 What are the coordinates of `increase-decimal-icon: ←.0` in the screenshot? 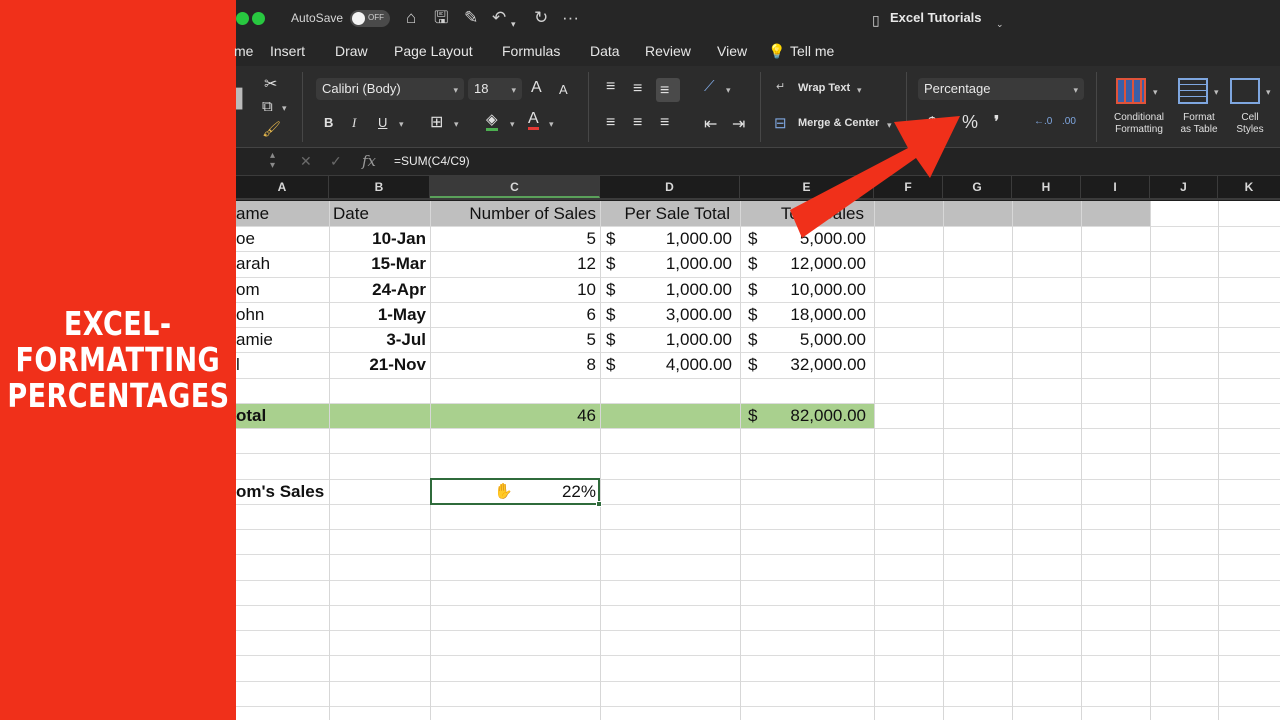 It's located at (1043, 121).